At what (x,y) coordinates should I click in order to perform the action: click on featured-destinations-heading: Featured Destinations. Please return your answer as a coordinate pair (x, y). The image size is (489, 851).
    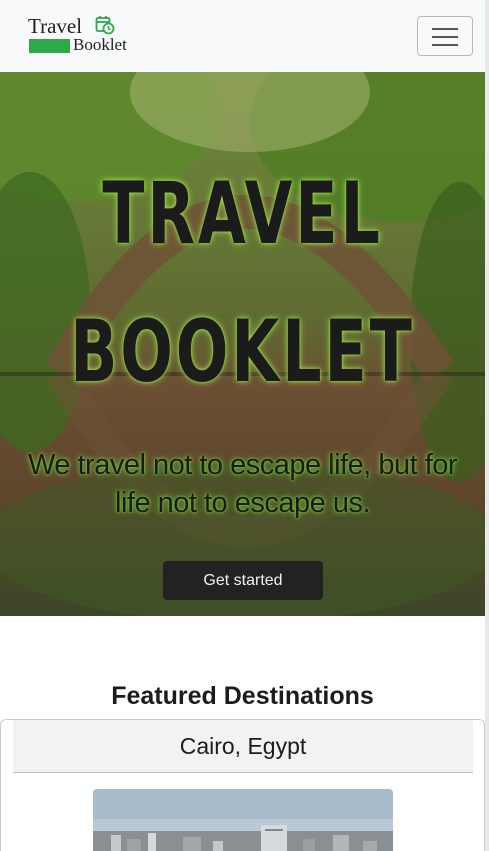
    Looking at the image, I should click on (242, 696).